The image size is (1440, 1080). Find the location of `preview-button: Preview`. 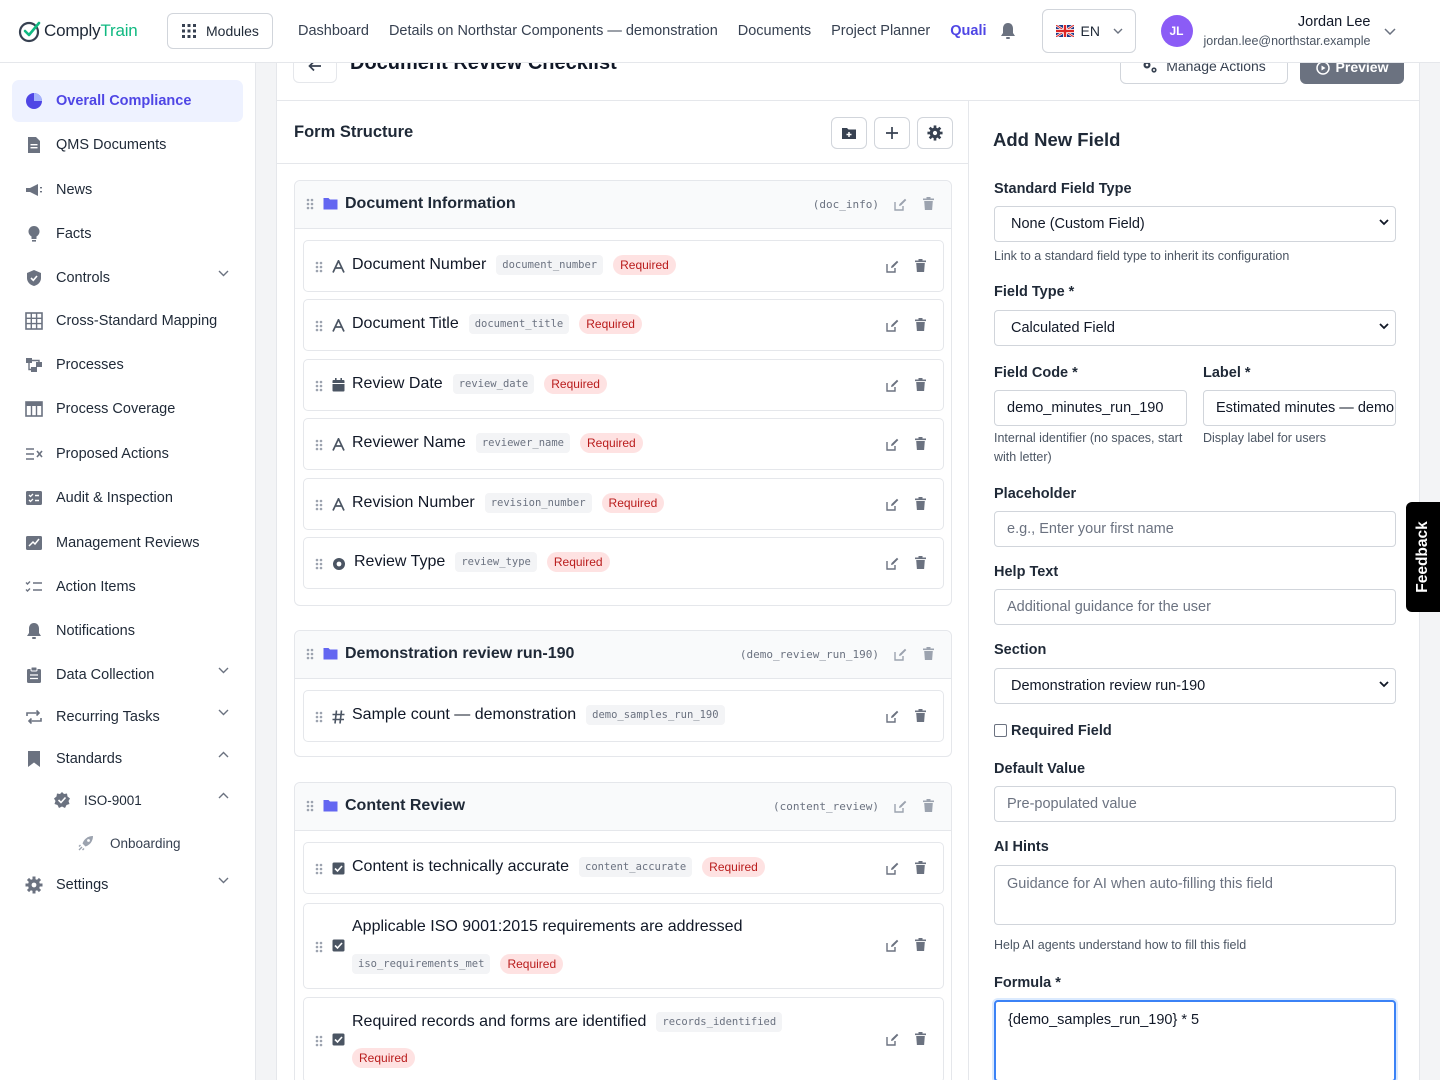

preview-button: Preview is located at coordinates (1352, 73).